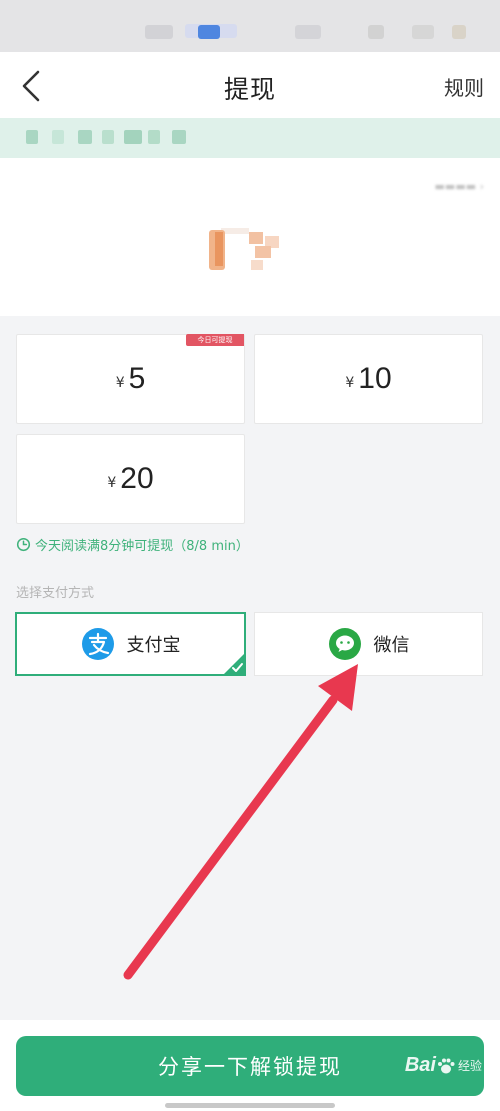 The image size is (500, 1111). What do you see at coordinates (215, 340) in the screenshot?
I see `today-badge: 今日可提现` at bounding box center [215, 340].